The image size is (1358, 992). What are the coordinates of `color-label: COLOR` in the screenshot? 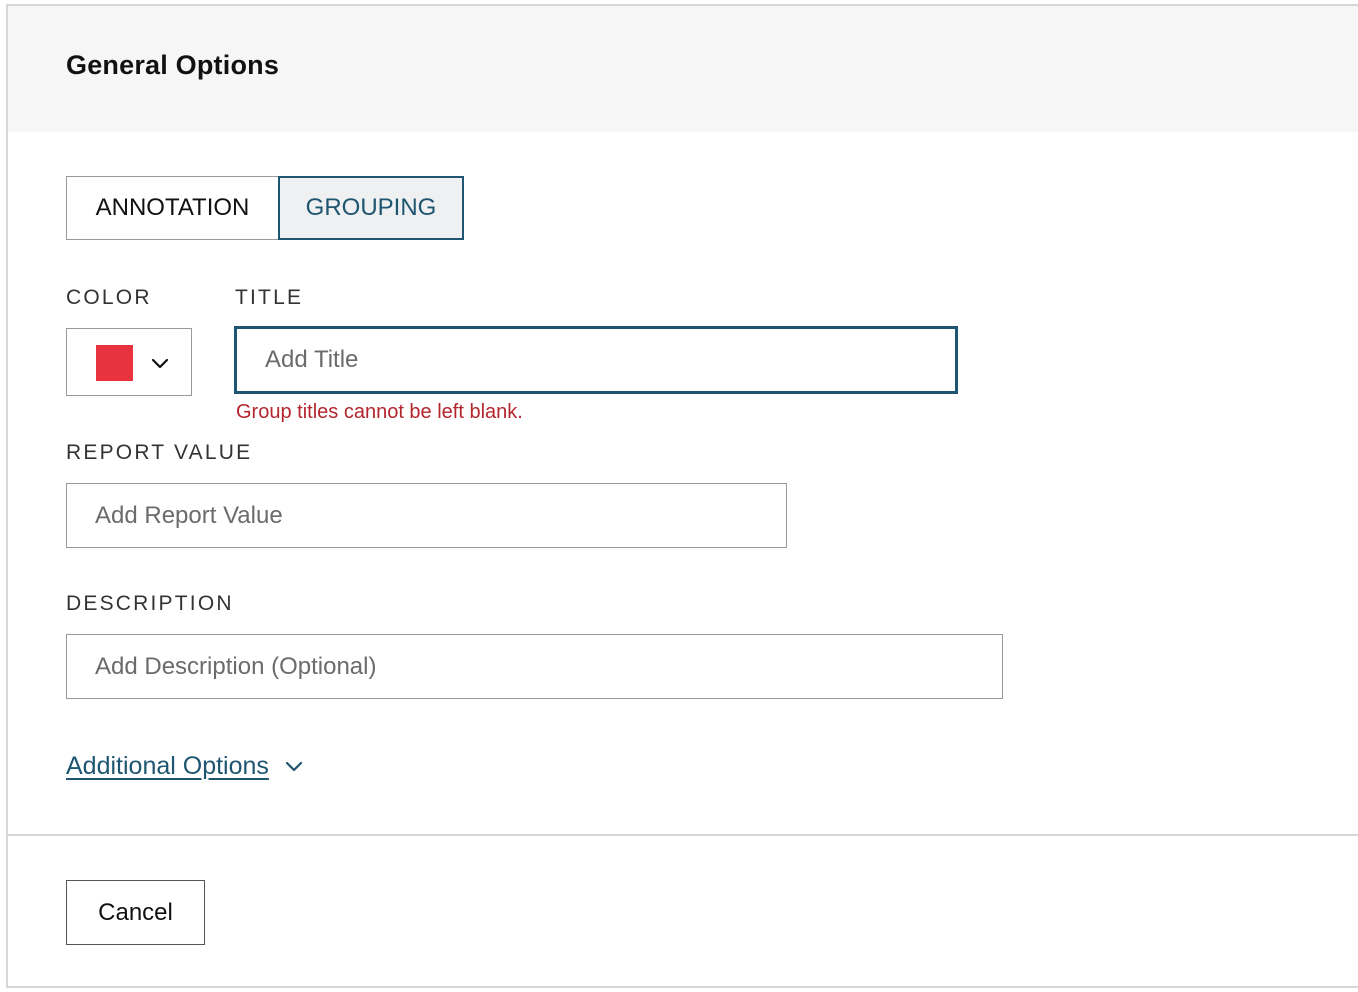 It's located at (109, 297).